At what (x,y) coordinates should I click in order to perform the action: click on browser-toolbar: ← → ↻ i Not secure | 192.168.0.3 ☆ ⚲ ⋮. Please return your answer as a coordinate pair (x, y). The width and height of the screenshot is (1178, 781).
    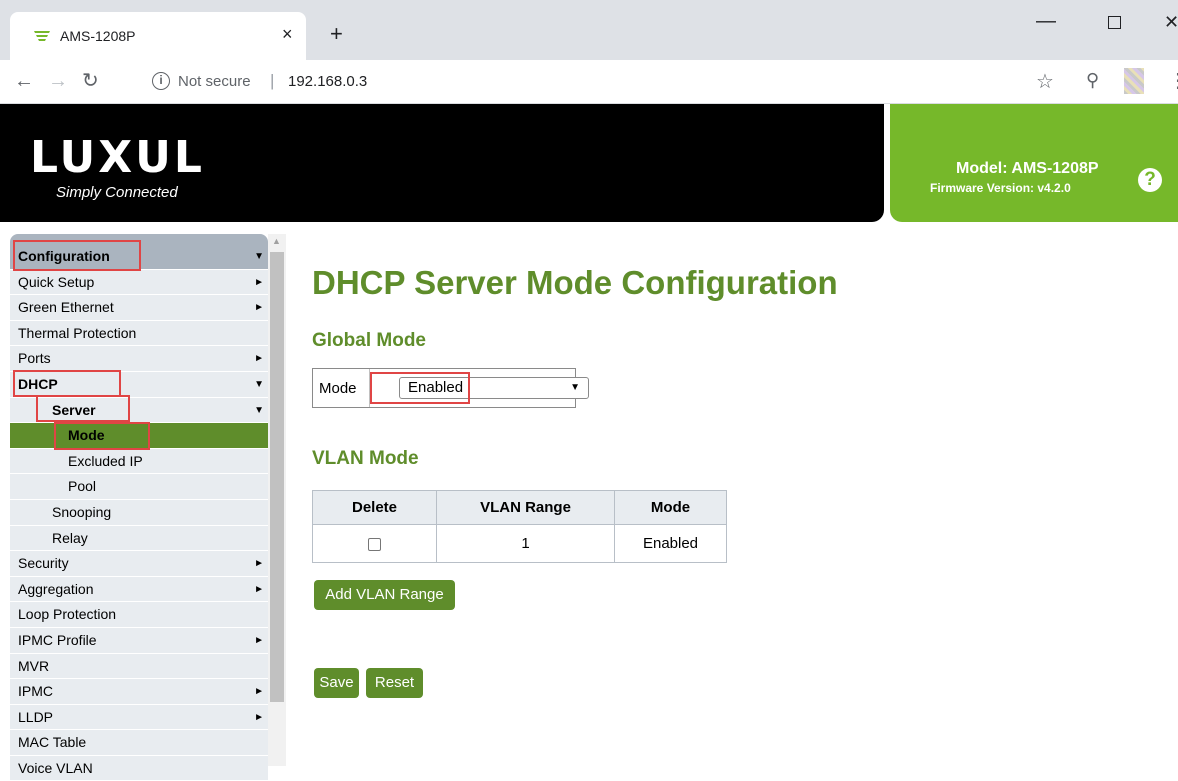
    Looking at the image, I should click on (589, 82).